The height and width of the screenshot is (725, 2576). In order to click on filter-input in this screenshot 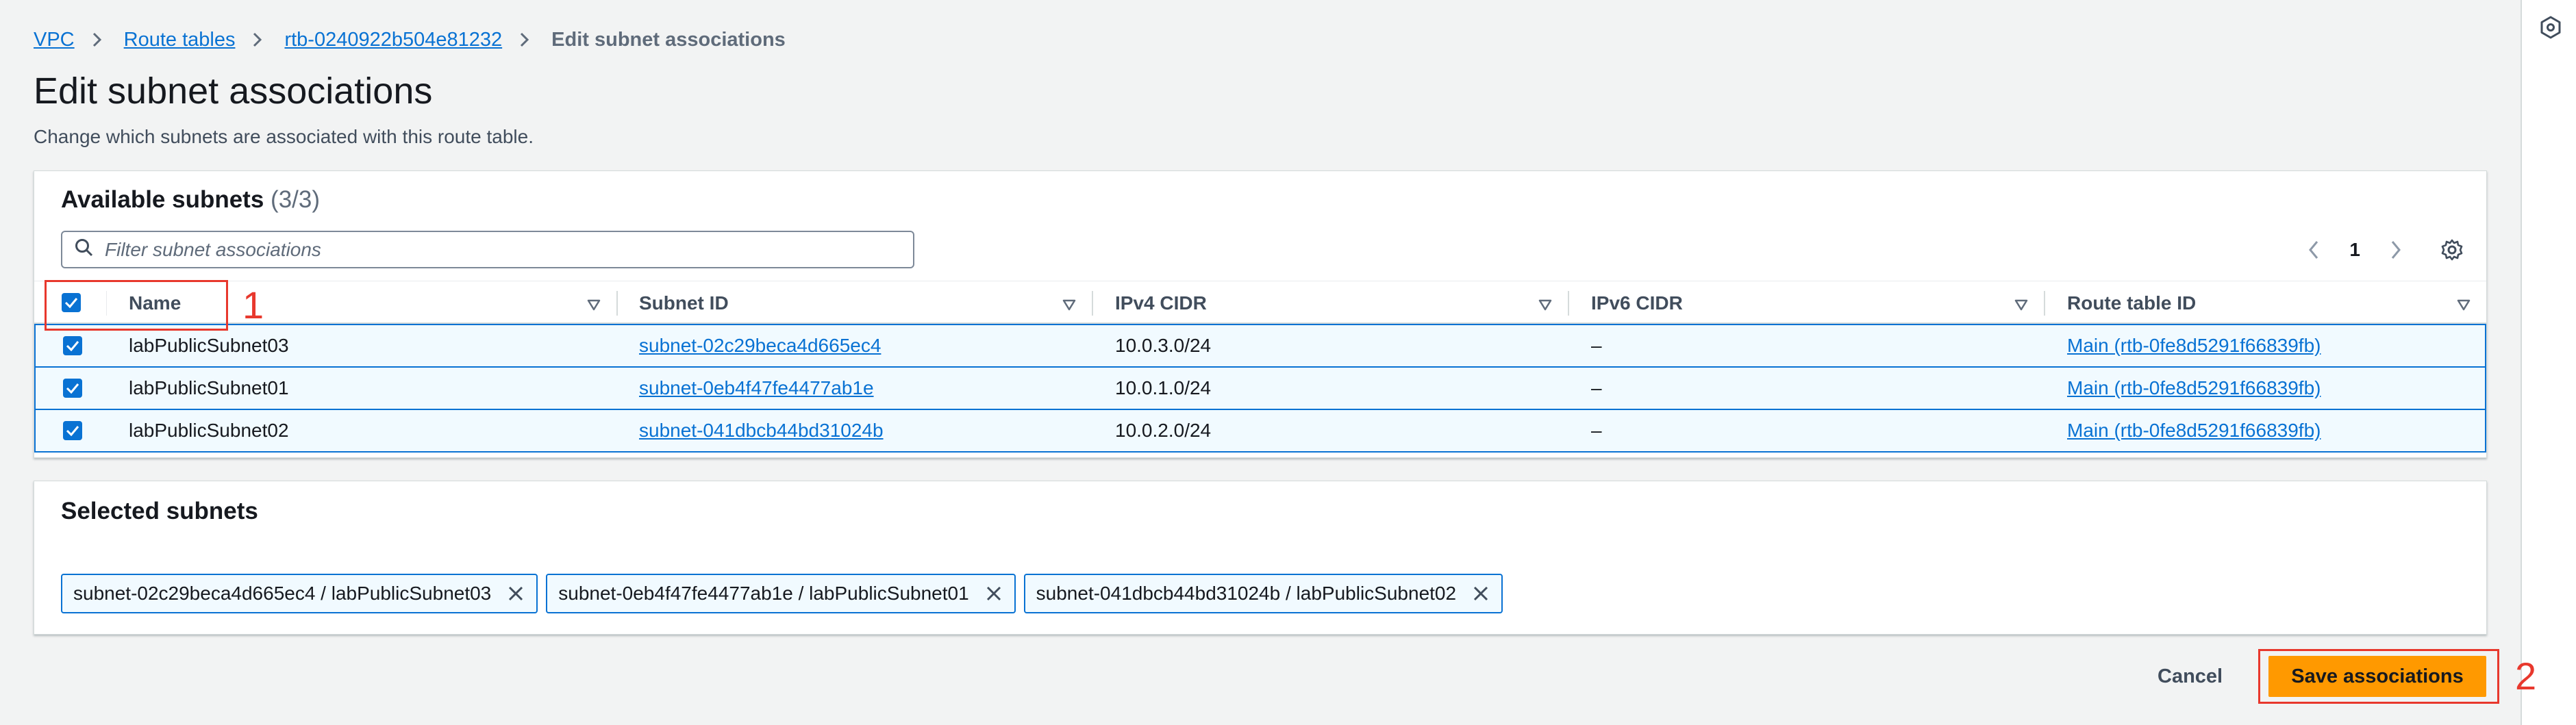, I will do `click(498, 249)`.